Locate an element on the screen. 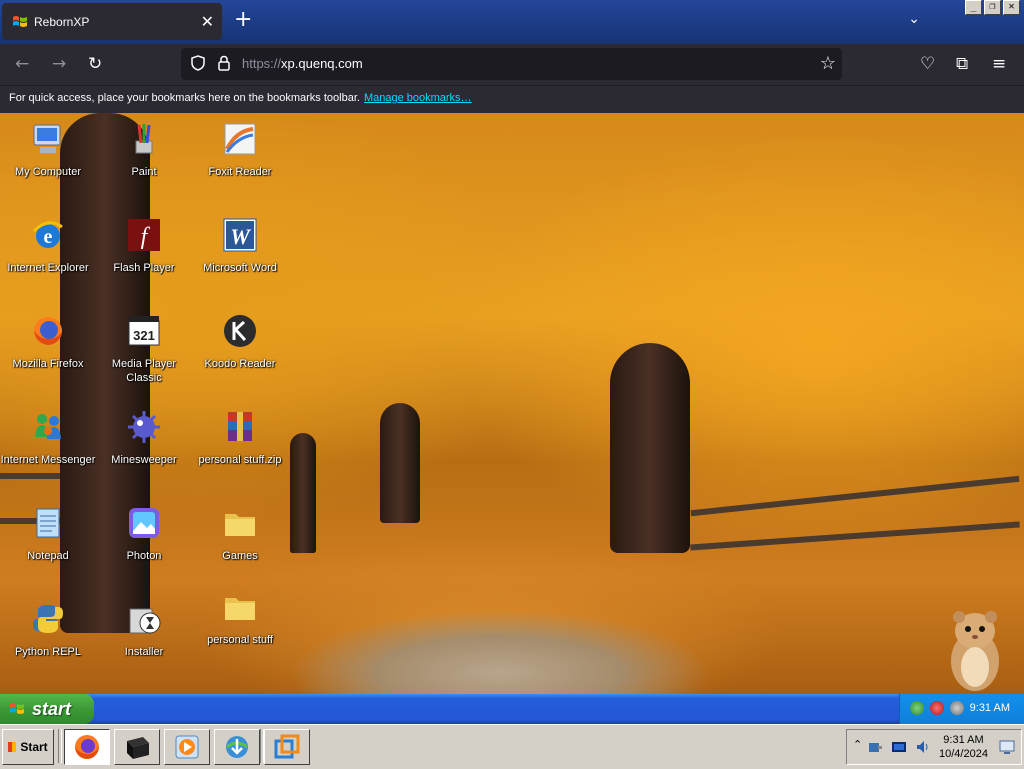  python-icon is located at coordinates (48, 619).